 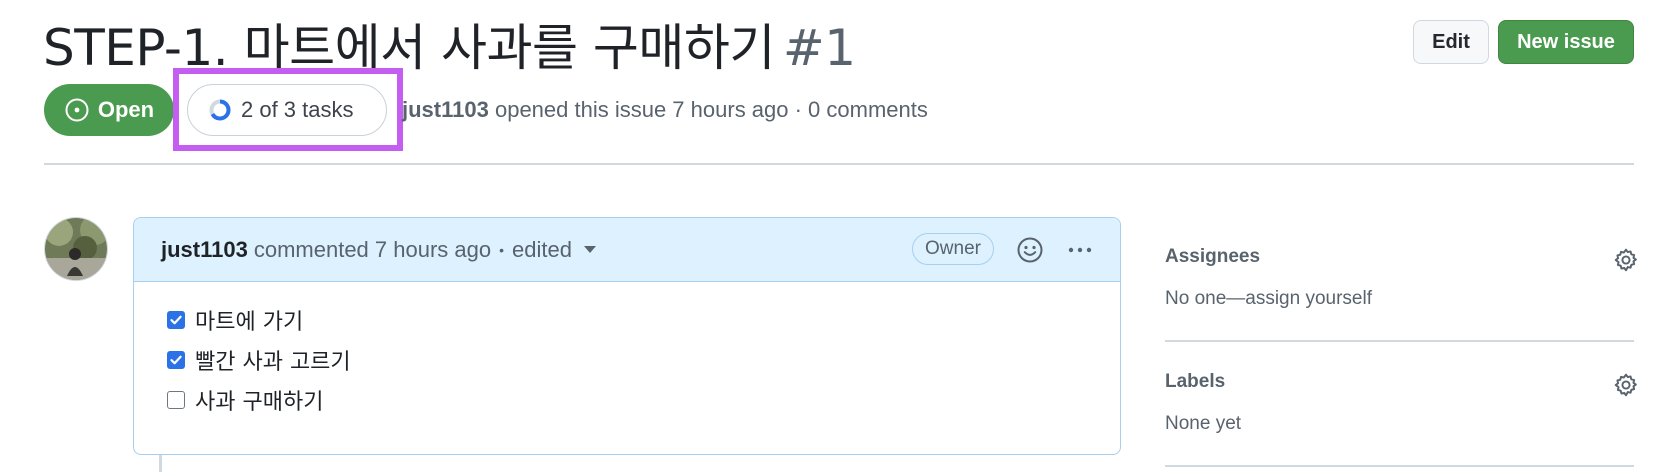 I want to click on issue-title: STEP-1. 마트에서 사과를 구매하기 #1, so click(x=449, y=44).